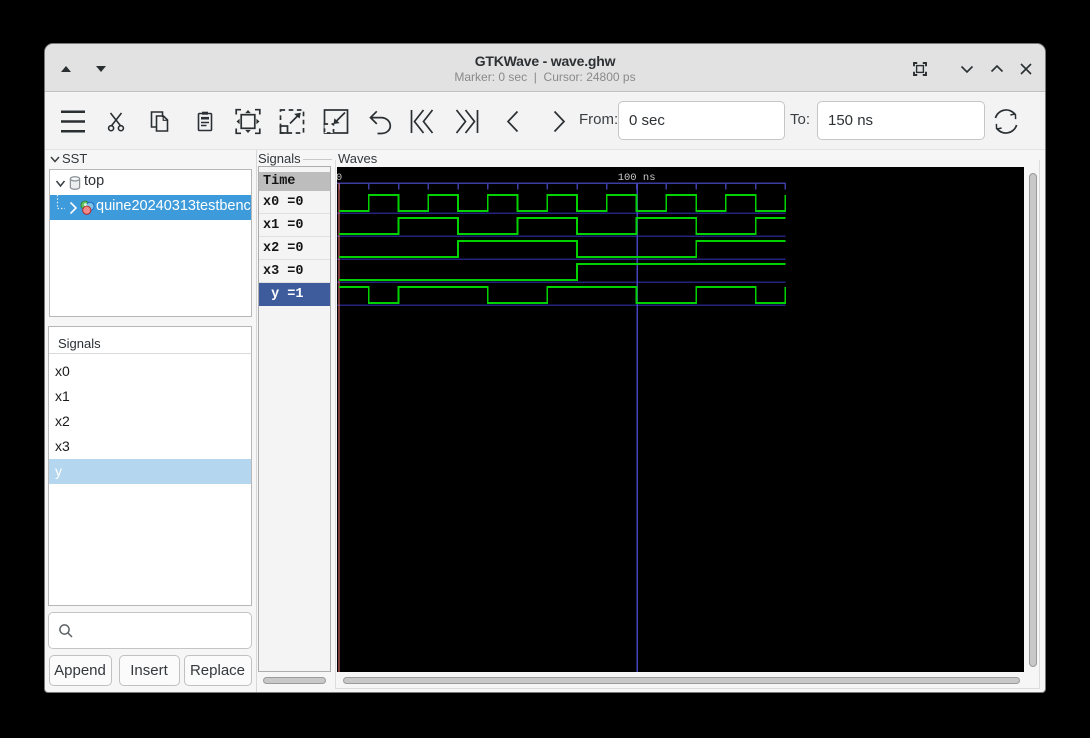  Describe the element at coordinates (637, 178) in the screenshot. I see `svg-text: 100 ns` at that location.